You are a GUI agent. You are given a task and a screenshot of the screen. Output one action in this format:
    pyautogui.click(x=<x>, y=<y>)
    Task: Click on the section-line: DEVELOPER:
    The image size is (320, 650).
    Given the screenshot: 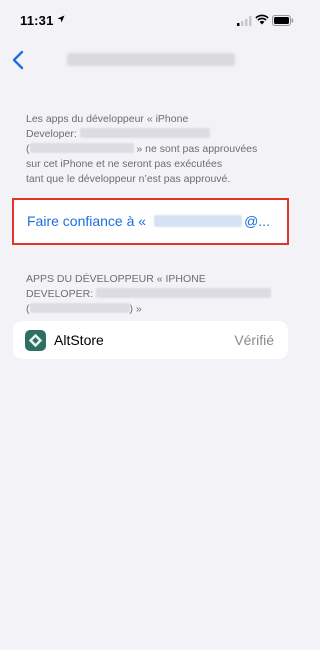 What is the action you would take?
    pyautogui.click(x=151, y=294)
    